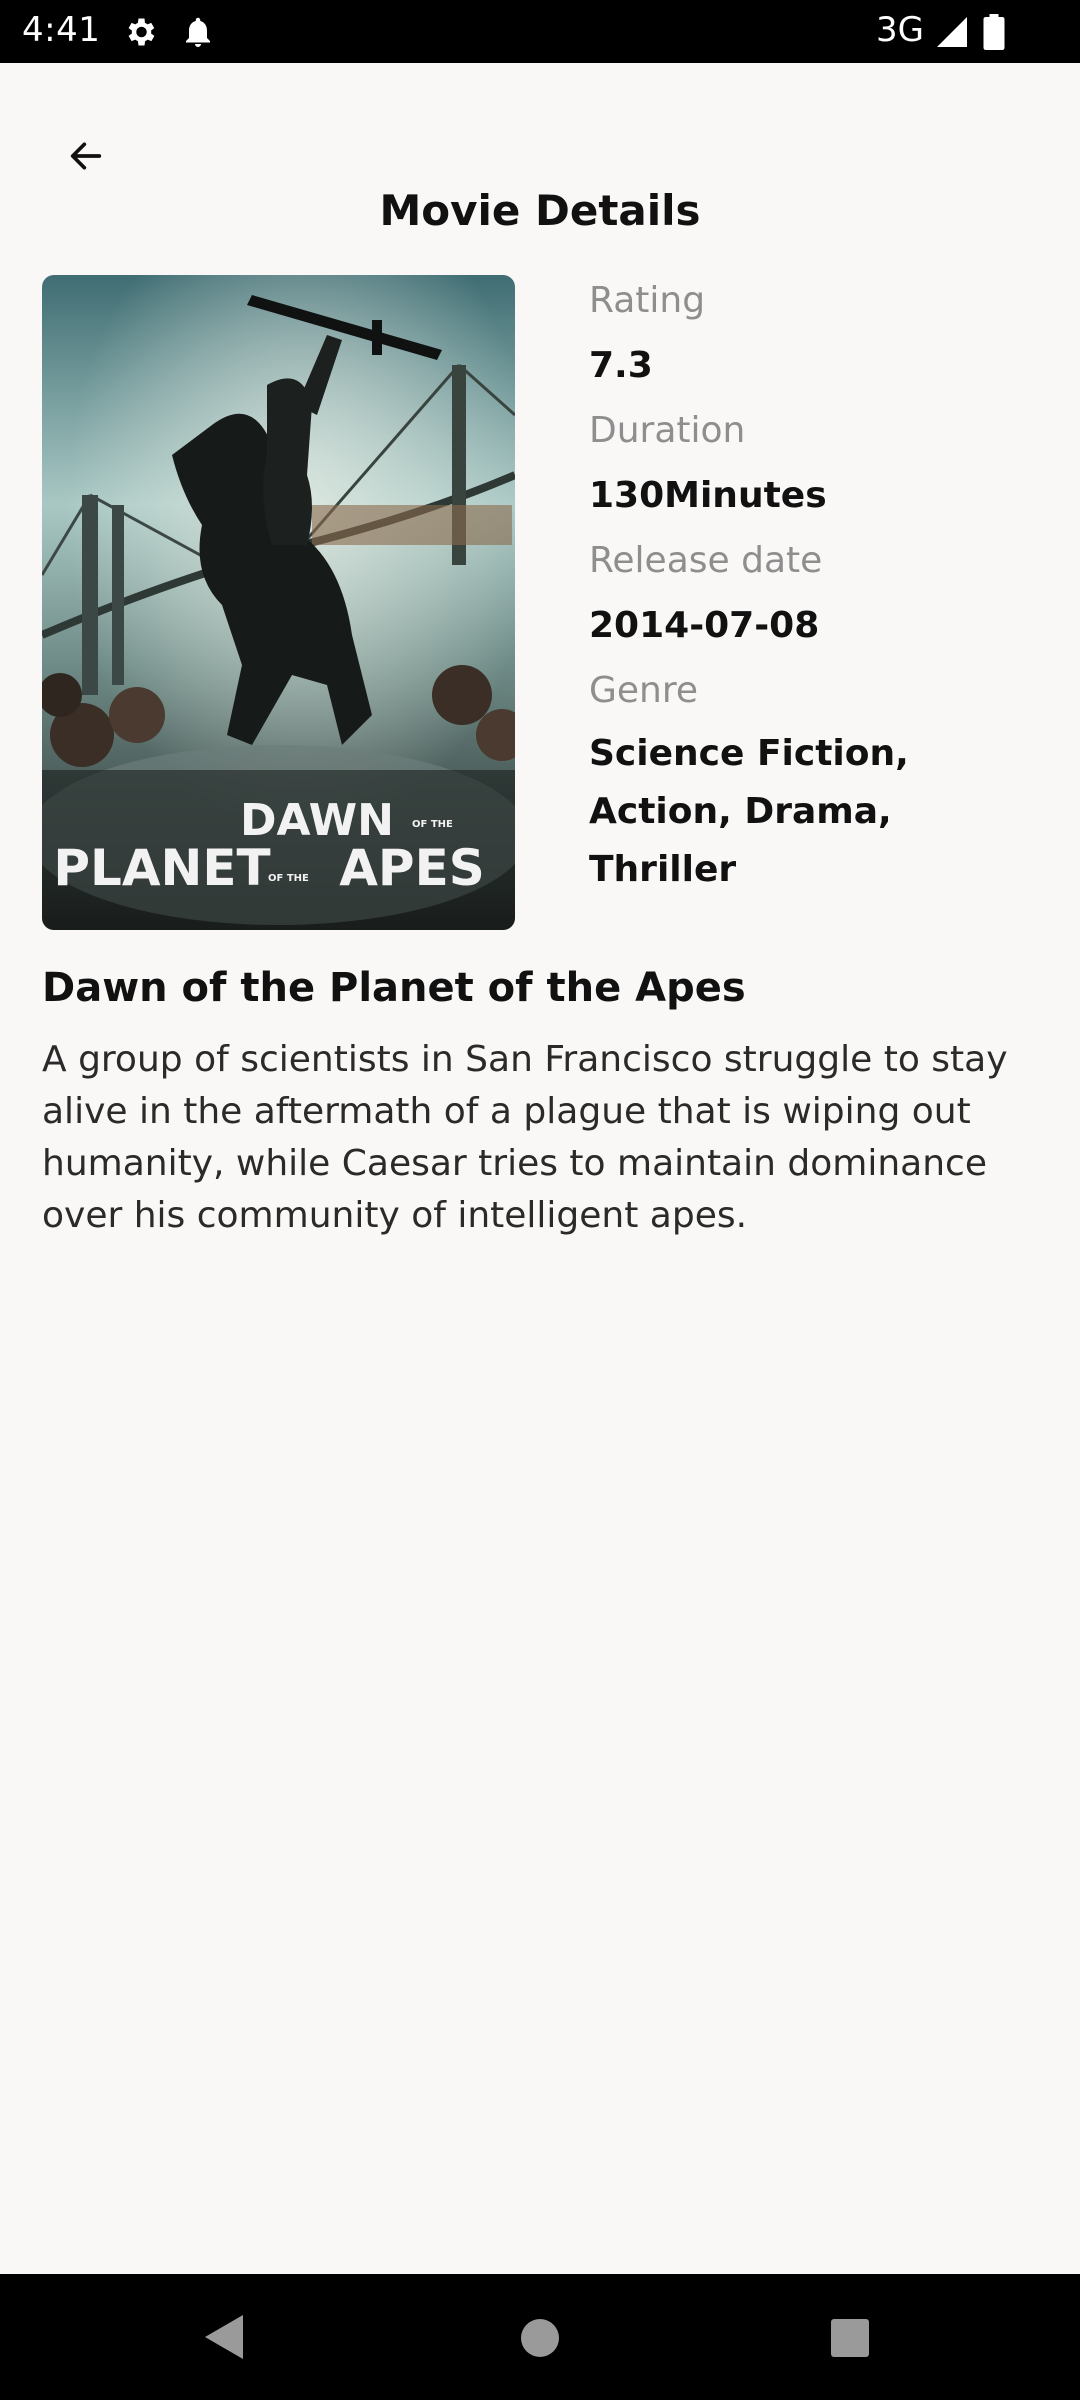 The width and height of the screenshot is (1080, 2400). Describe the element at coordinates (952, 34) in the screenshot. I see `signal-icon` at that location.